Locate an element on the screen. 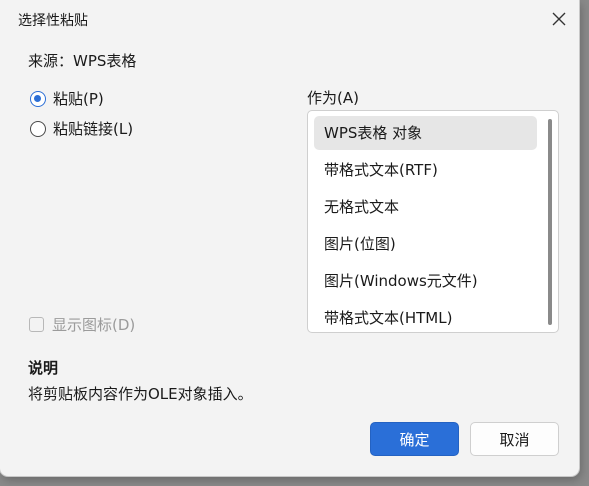 The width and height of the screenshot is (589, 486). close-button is located at coordinates (559, 19).